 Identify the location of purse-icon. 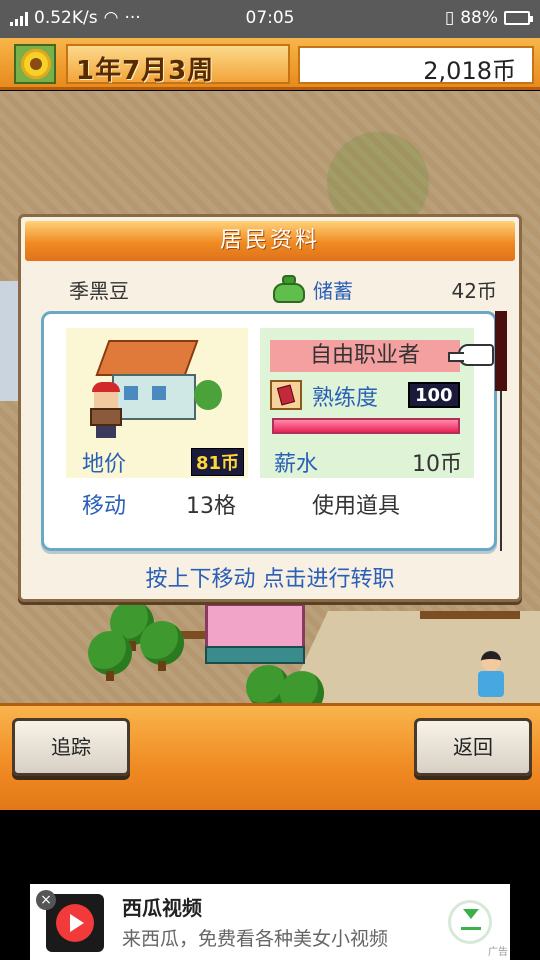
(289, 289).